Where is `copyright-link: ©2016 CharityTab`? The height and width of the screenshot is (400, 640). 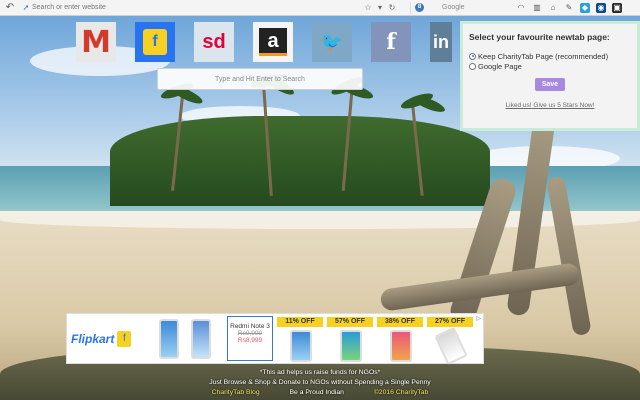
copyright-link: ©2016 CharityTab is located at coordinates (401, 392).